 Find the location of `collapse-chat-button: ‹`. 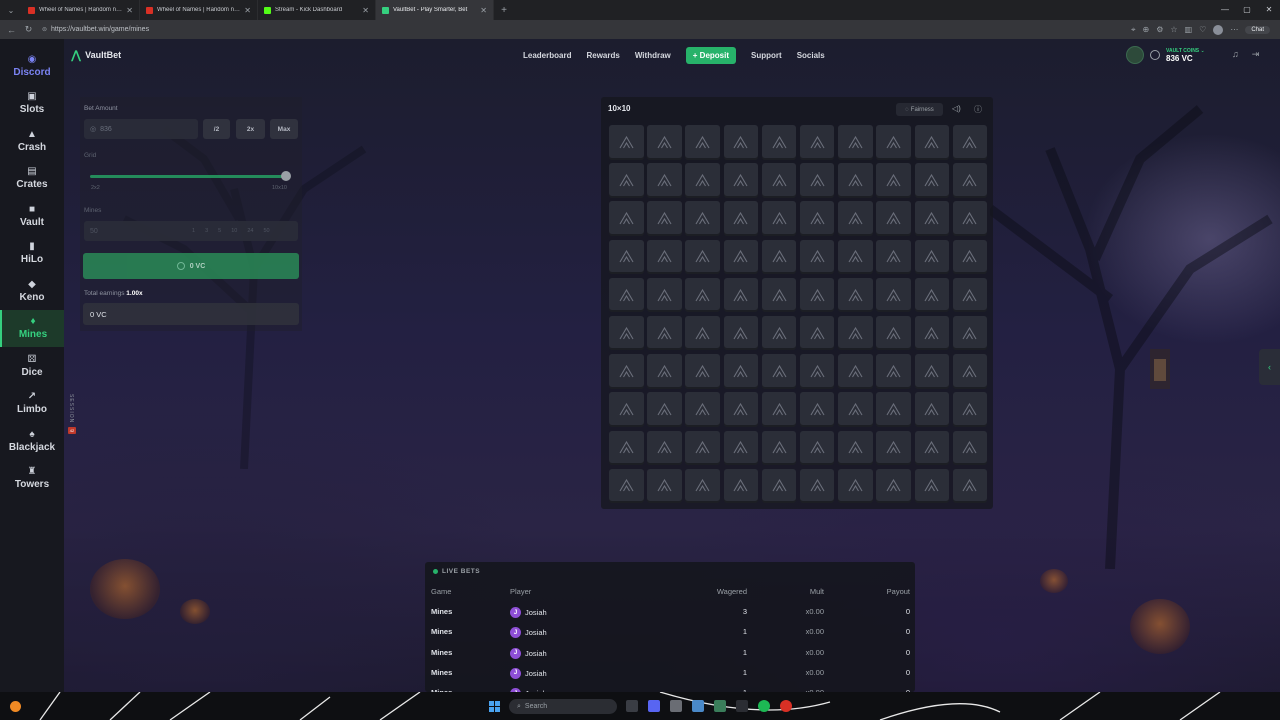

collapse-chat-button: ‹ is located at coordinates (1269, 367).